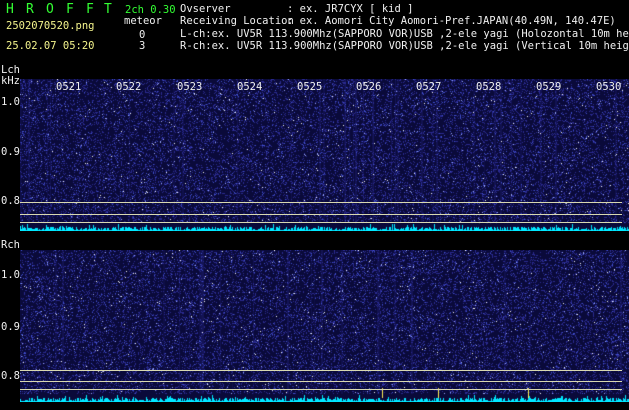  Describe the element at coordinates (108, 9) in the screenshot. I see `app-name-letter: T` at that location.